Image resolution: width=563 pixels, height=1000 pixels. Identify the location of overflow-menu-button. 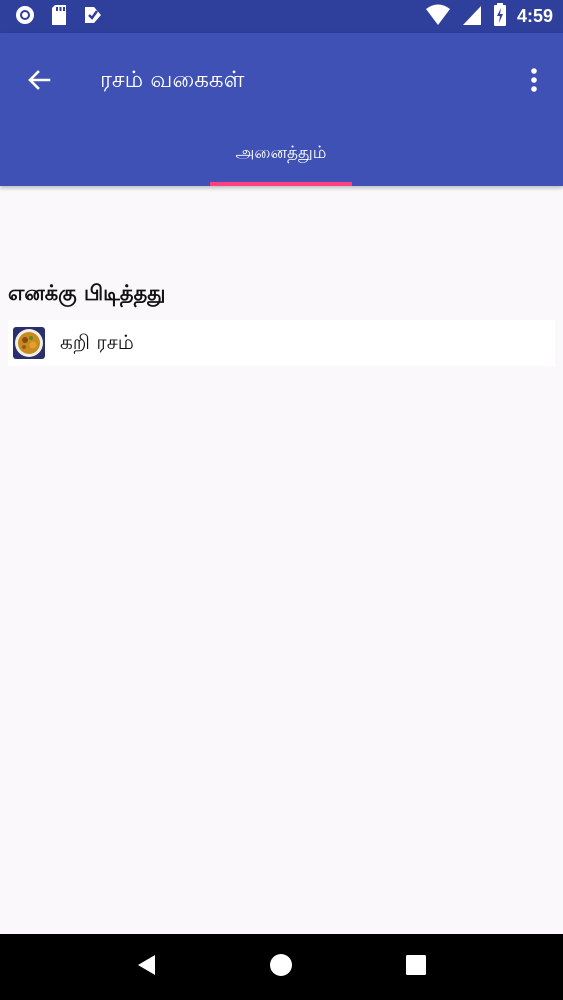
(534, 82).